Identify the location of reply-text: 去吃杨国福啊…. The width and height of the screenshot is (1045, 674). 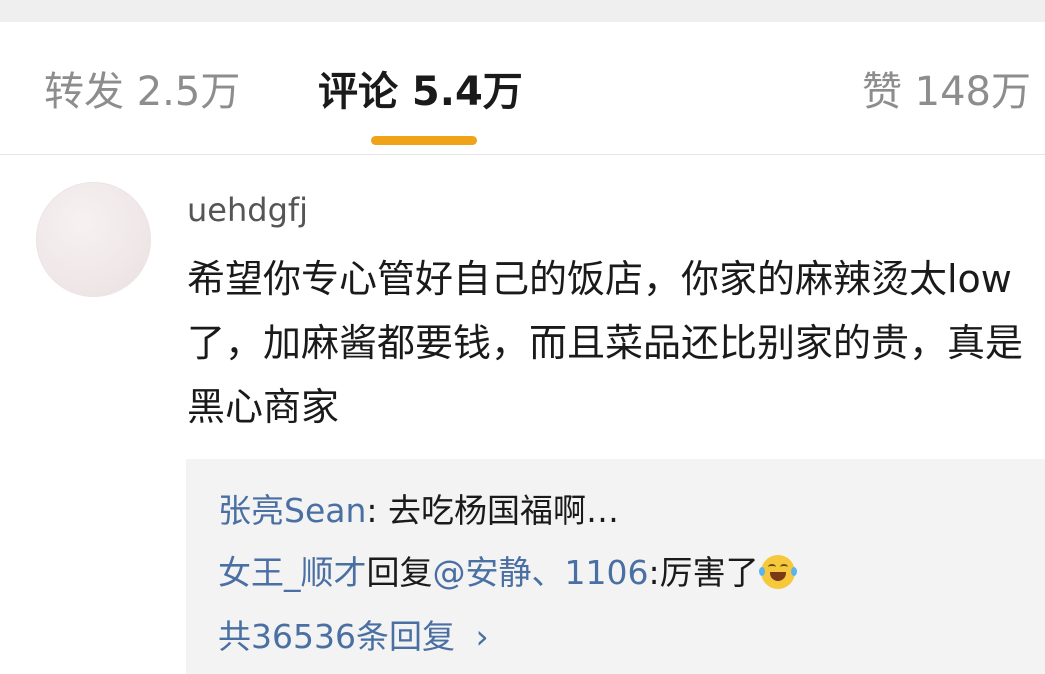
(503, 510).